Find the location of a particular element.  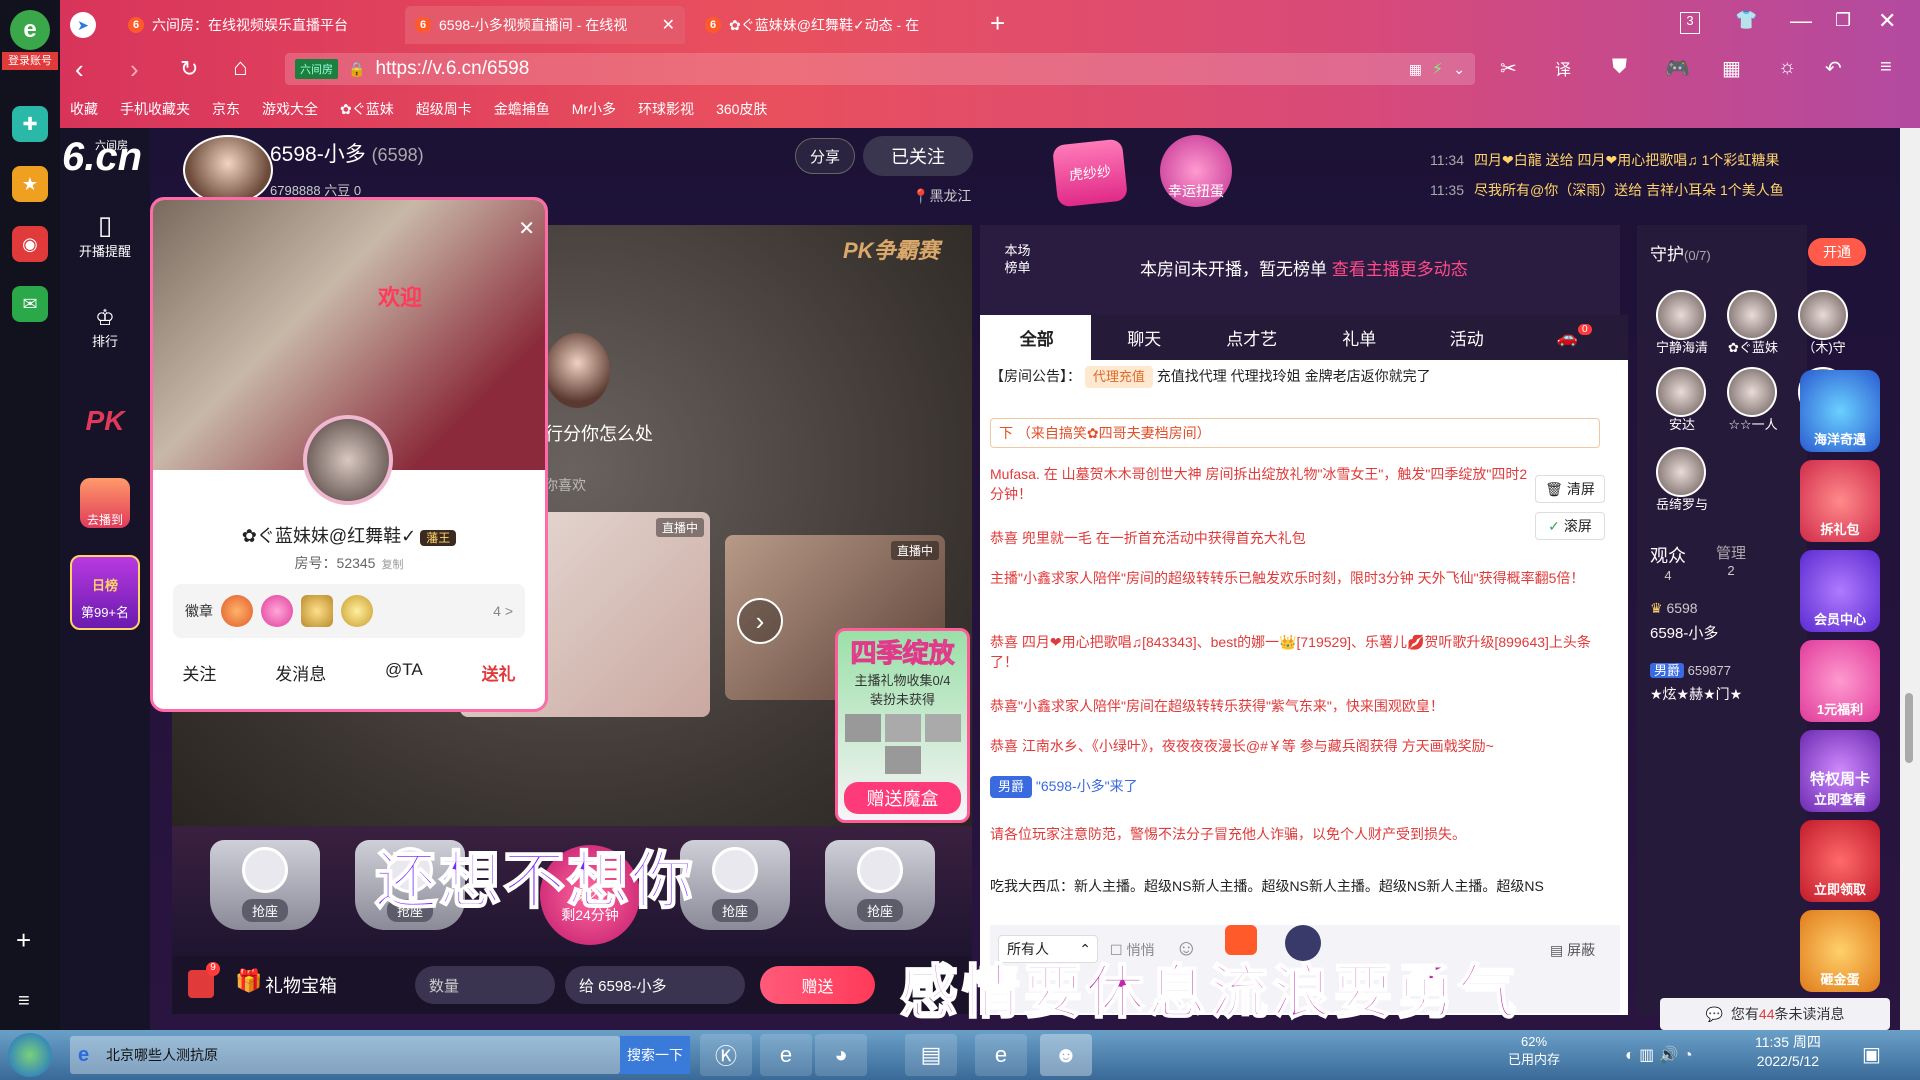

refresh-icon: ↻ is located at coordinates (189, 69).